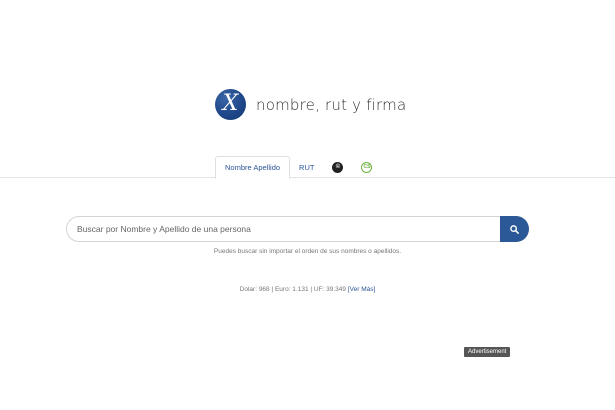 This screenshot has height=410, width=615. I want to click on rates-text: Dolar: 968 | Euro: 1.131 | UF: 39.349, so click(293, 289).